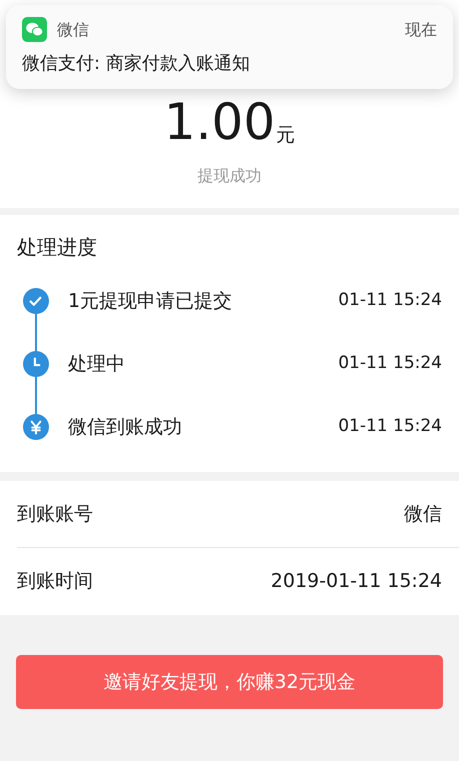 Image resolution: width=459 pixels, height=761 pixels. What do you see at coordinates (230, 176) in the screenshot?
I see `status-text: 提现成功` at bounding box center [230, 176].